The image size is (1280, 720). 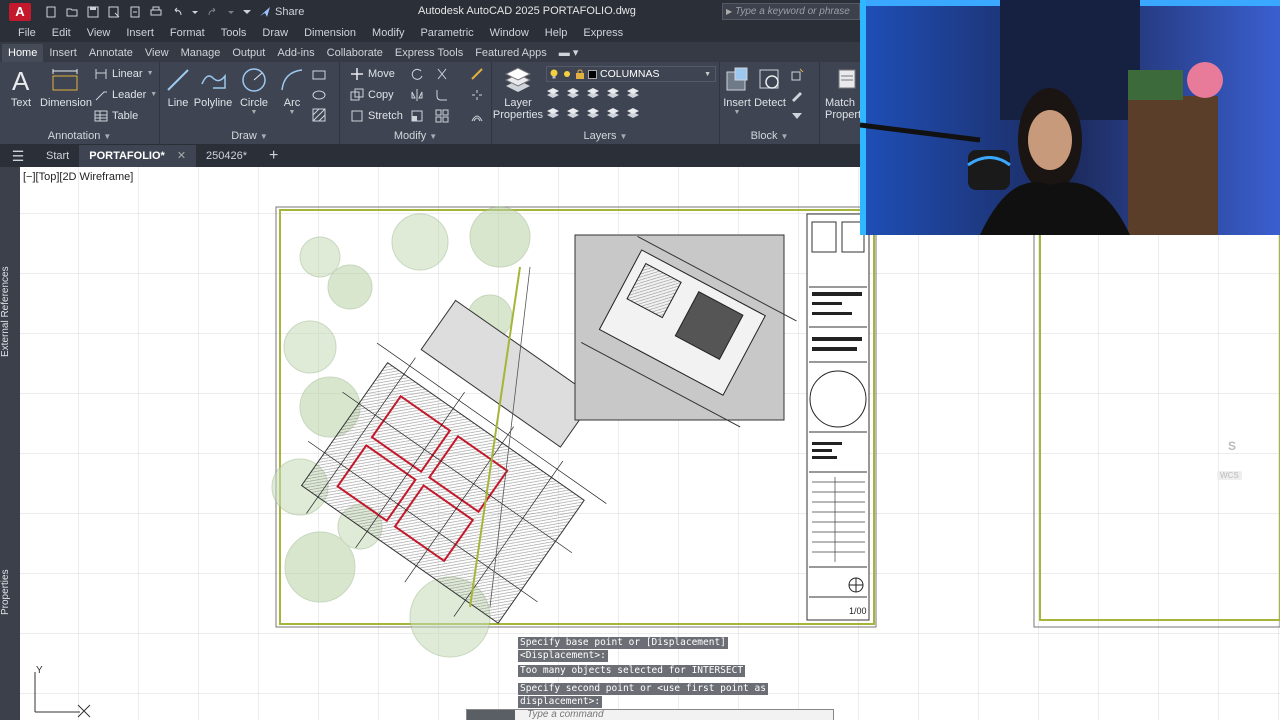 What do you see at coordinates (633, 93) in the screenshot?
I see `layer-make-current-icon` at bounding box center [633, 93].